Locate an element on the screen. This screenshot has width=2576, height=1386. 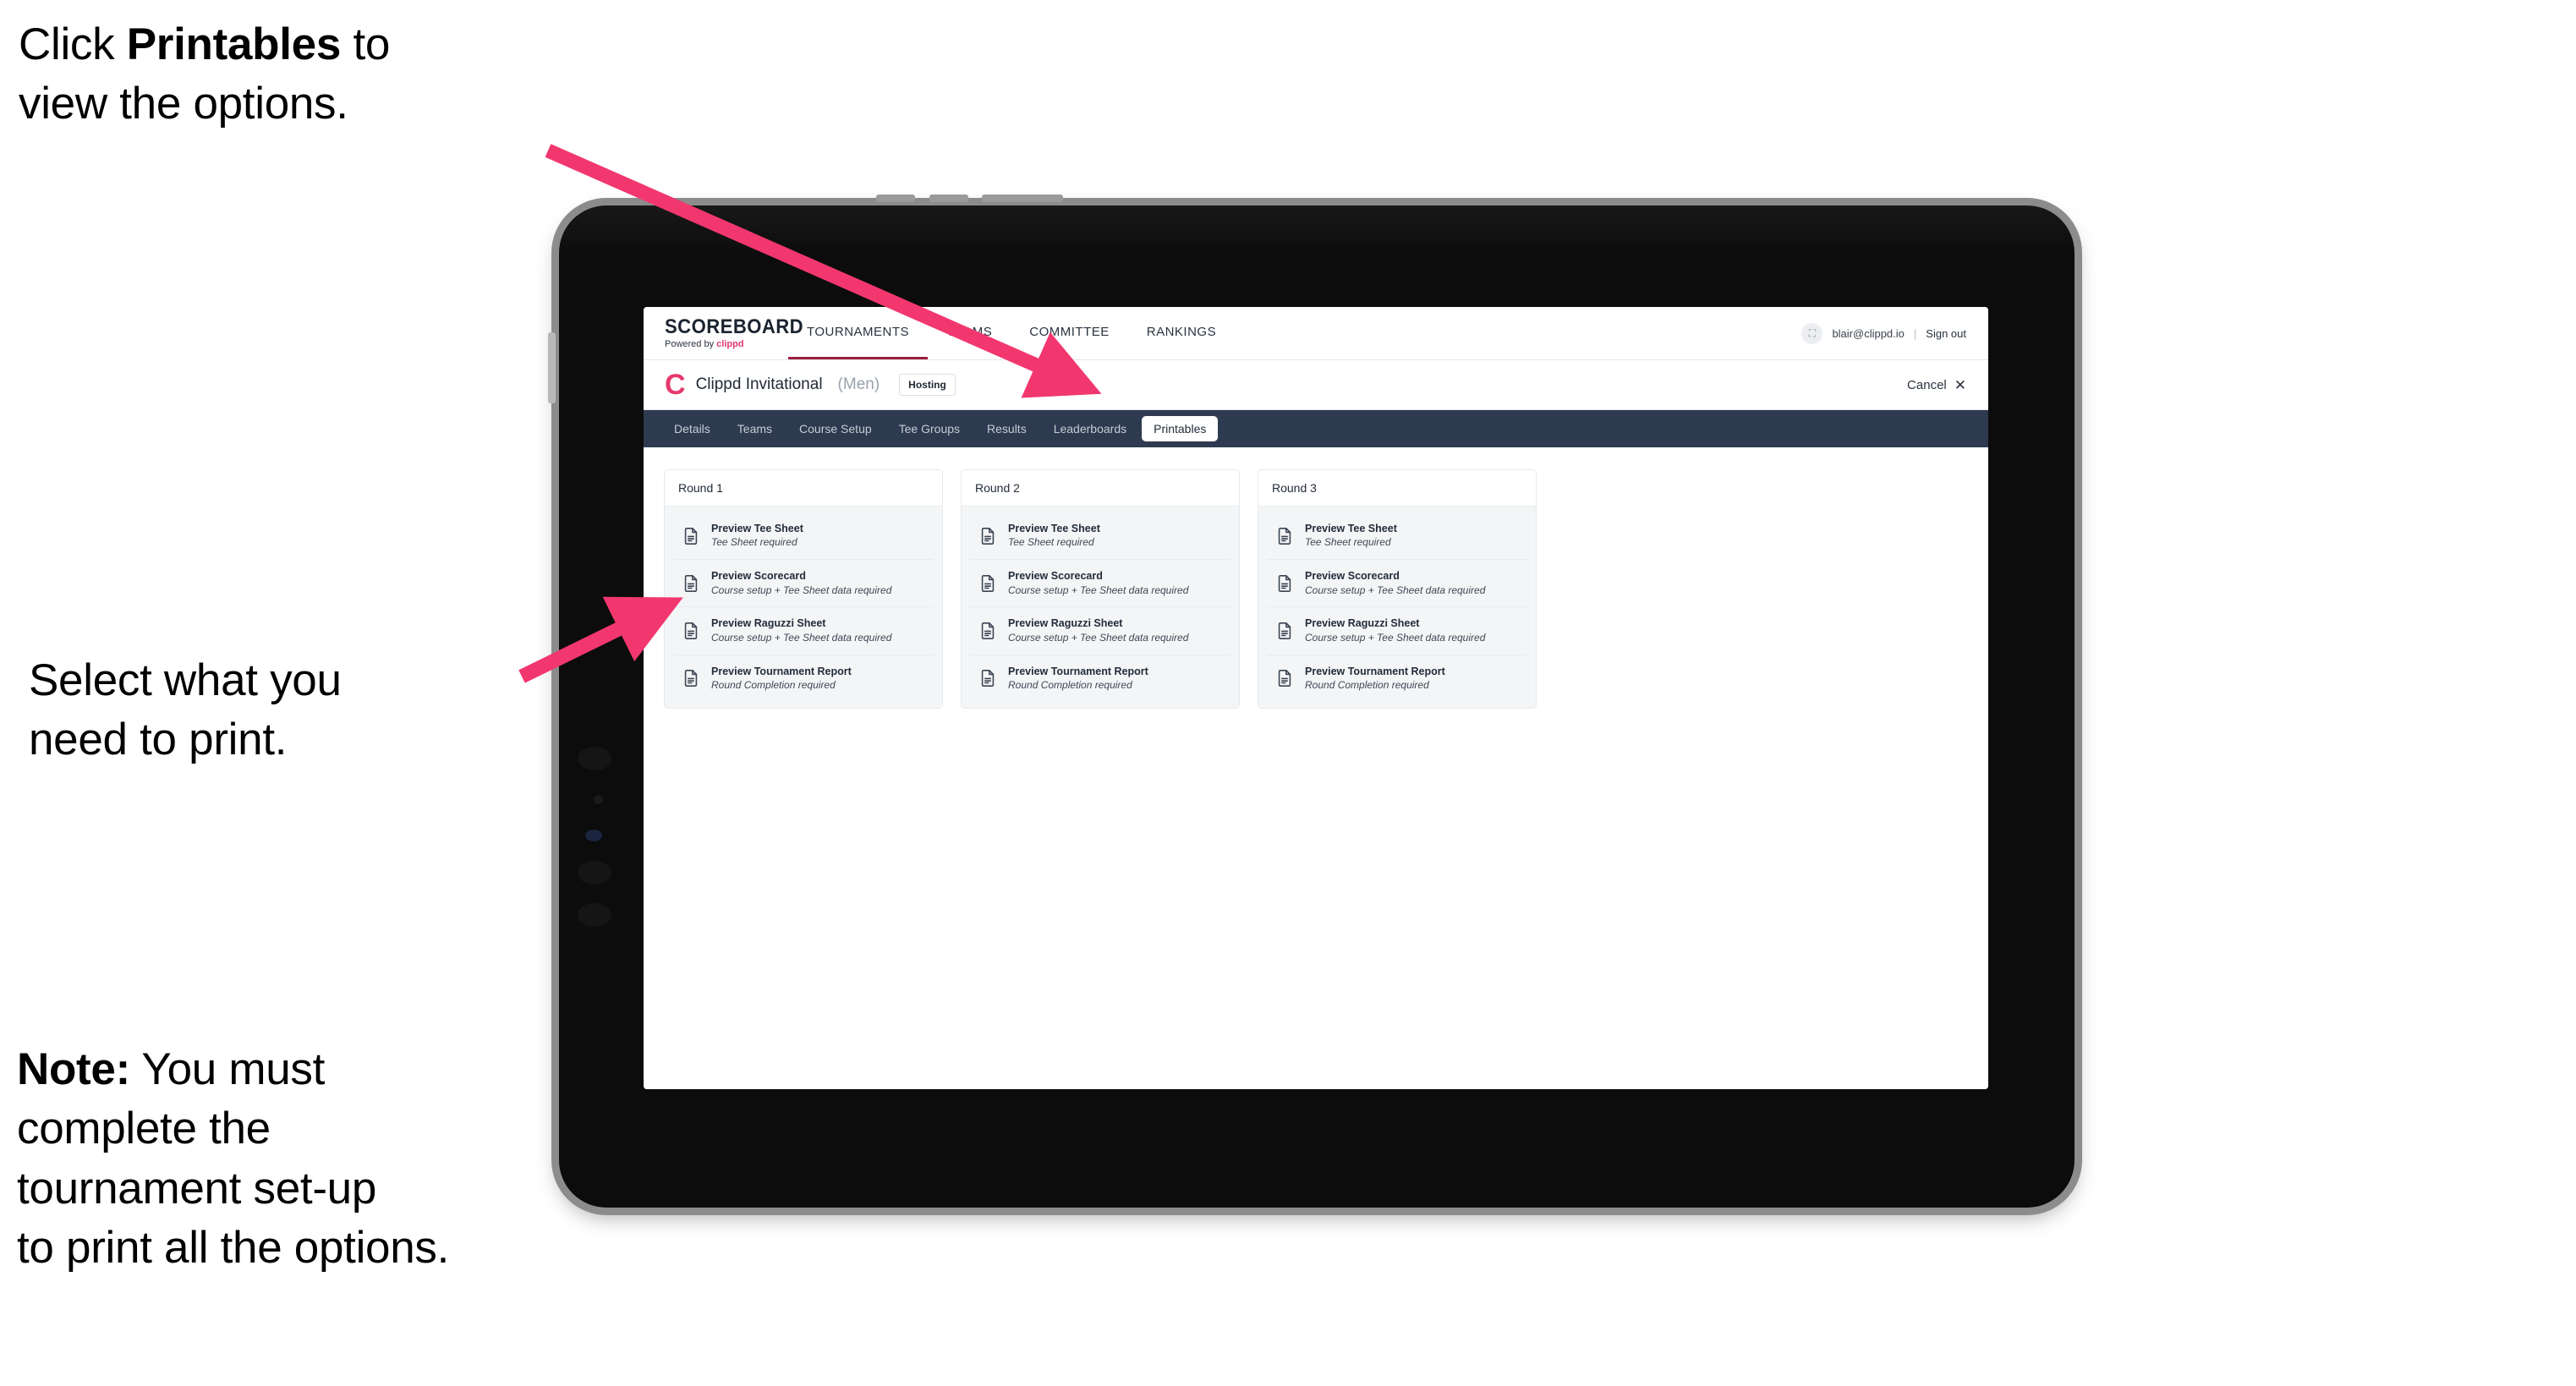
powered-by-prefix: Powered by is located at coordinates (691, 344).